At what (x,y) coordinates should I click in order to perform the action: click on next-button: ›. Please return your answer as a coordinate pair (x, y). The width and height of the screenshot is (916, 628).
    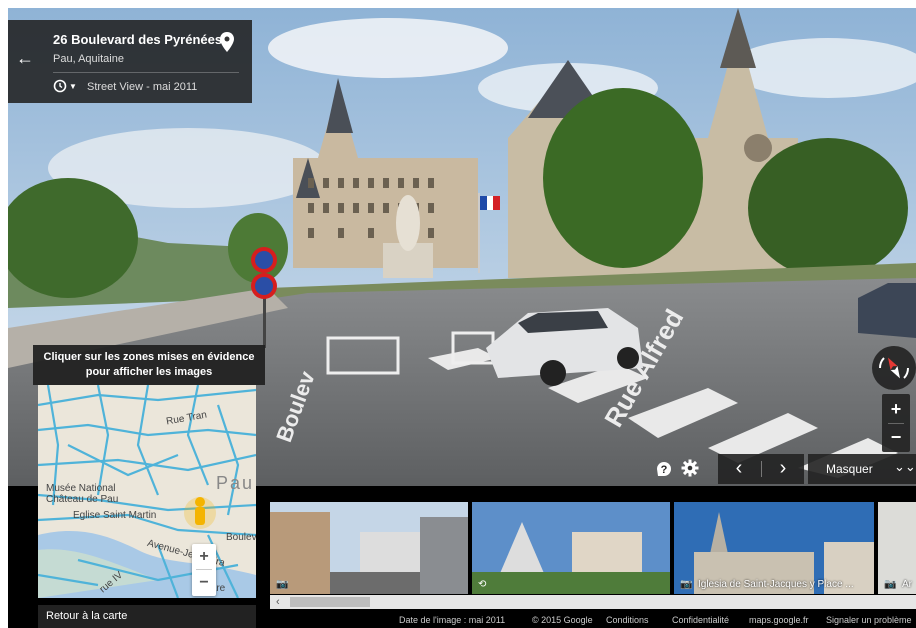
    Looking at the image, I should click on (783, 469).